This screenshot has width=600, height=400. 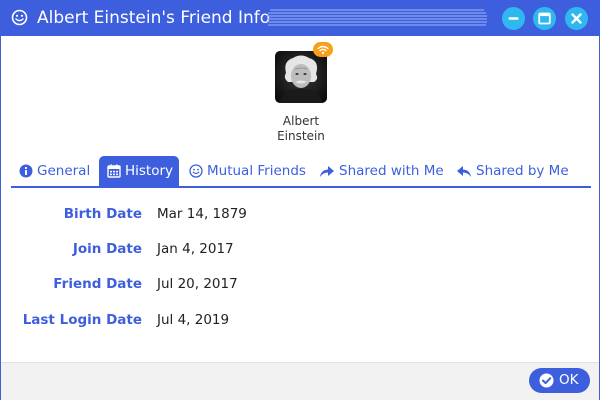 I want to click on close-icon, so click(x=576, y=18).